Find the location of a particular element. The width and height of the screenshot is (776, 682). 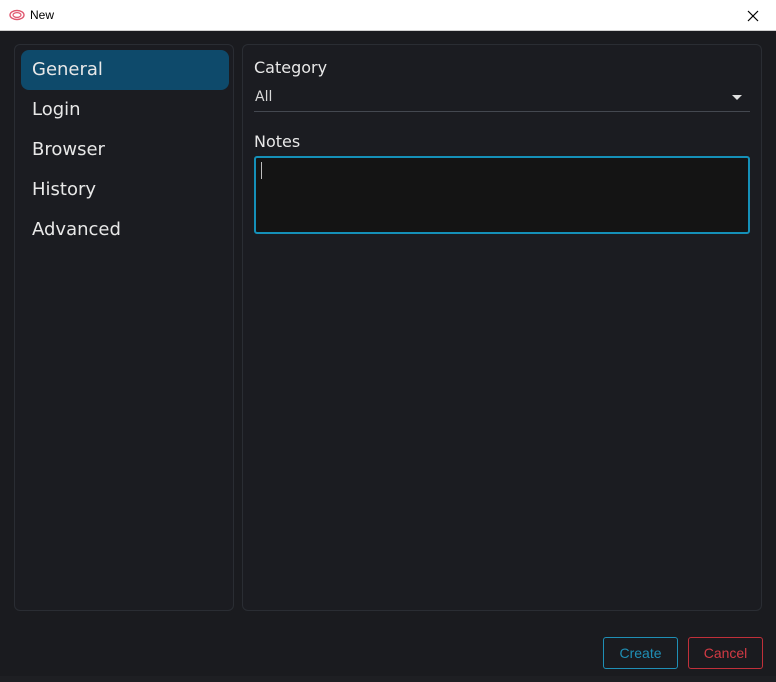

sidebar-item-general: General is located at coordinates (125, 70).